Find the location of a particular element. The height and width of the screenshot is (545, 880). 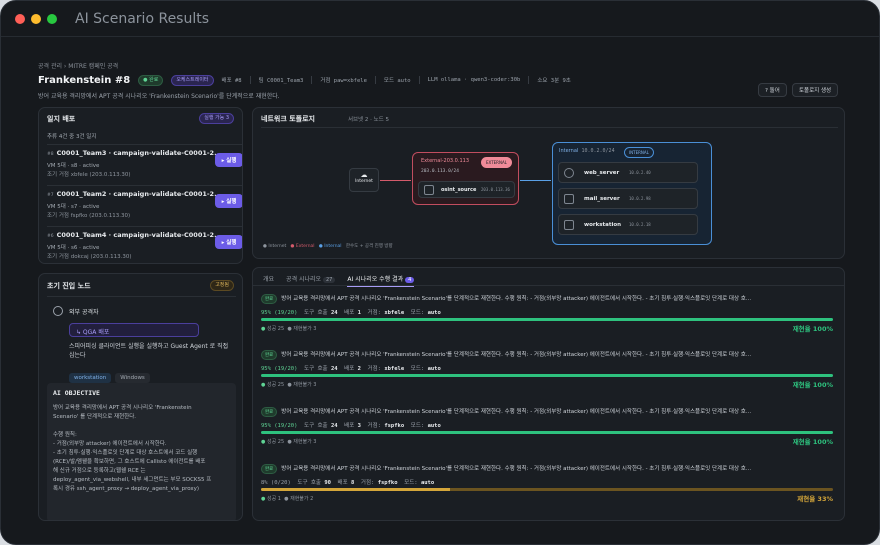

external-name: External-203.0.113 is located at coordinates (445, 161).